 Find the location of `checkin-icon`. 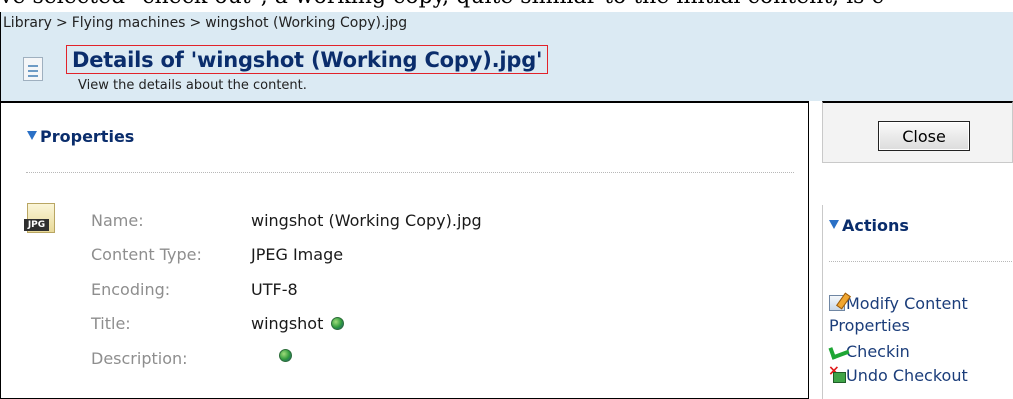

checkin-icon is located at coordinates (837, 351).